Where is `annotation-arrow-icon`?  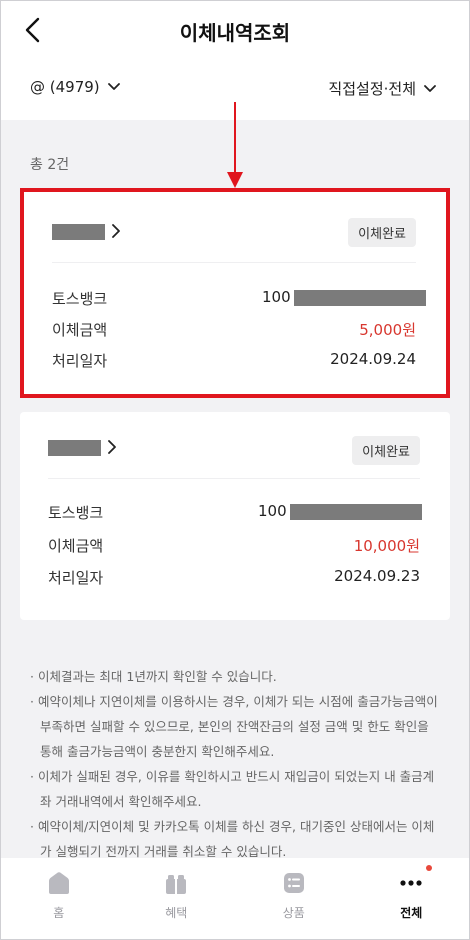 annotation-arrow-icon is located at coordinates (235, 145).